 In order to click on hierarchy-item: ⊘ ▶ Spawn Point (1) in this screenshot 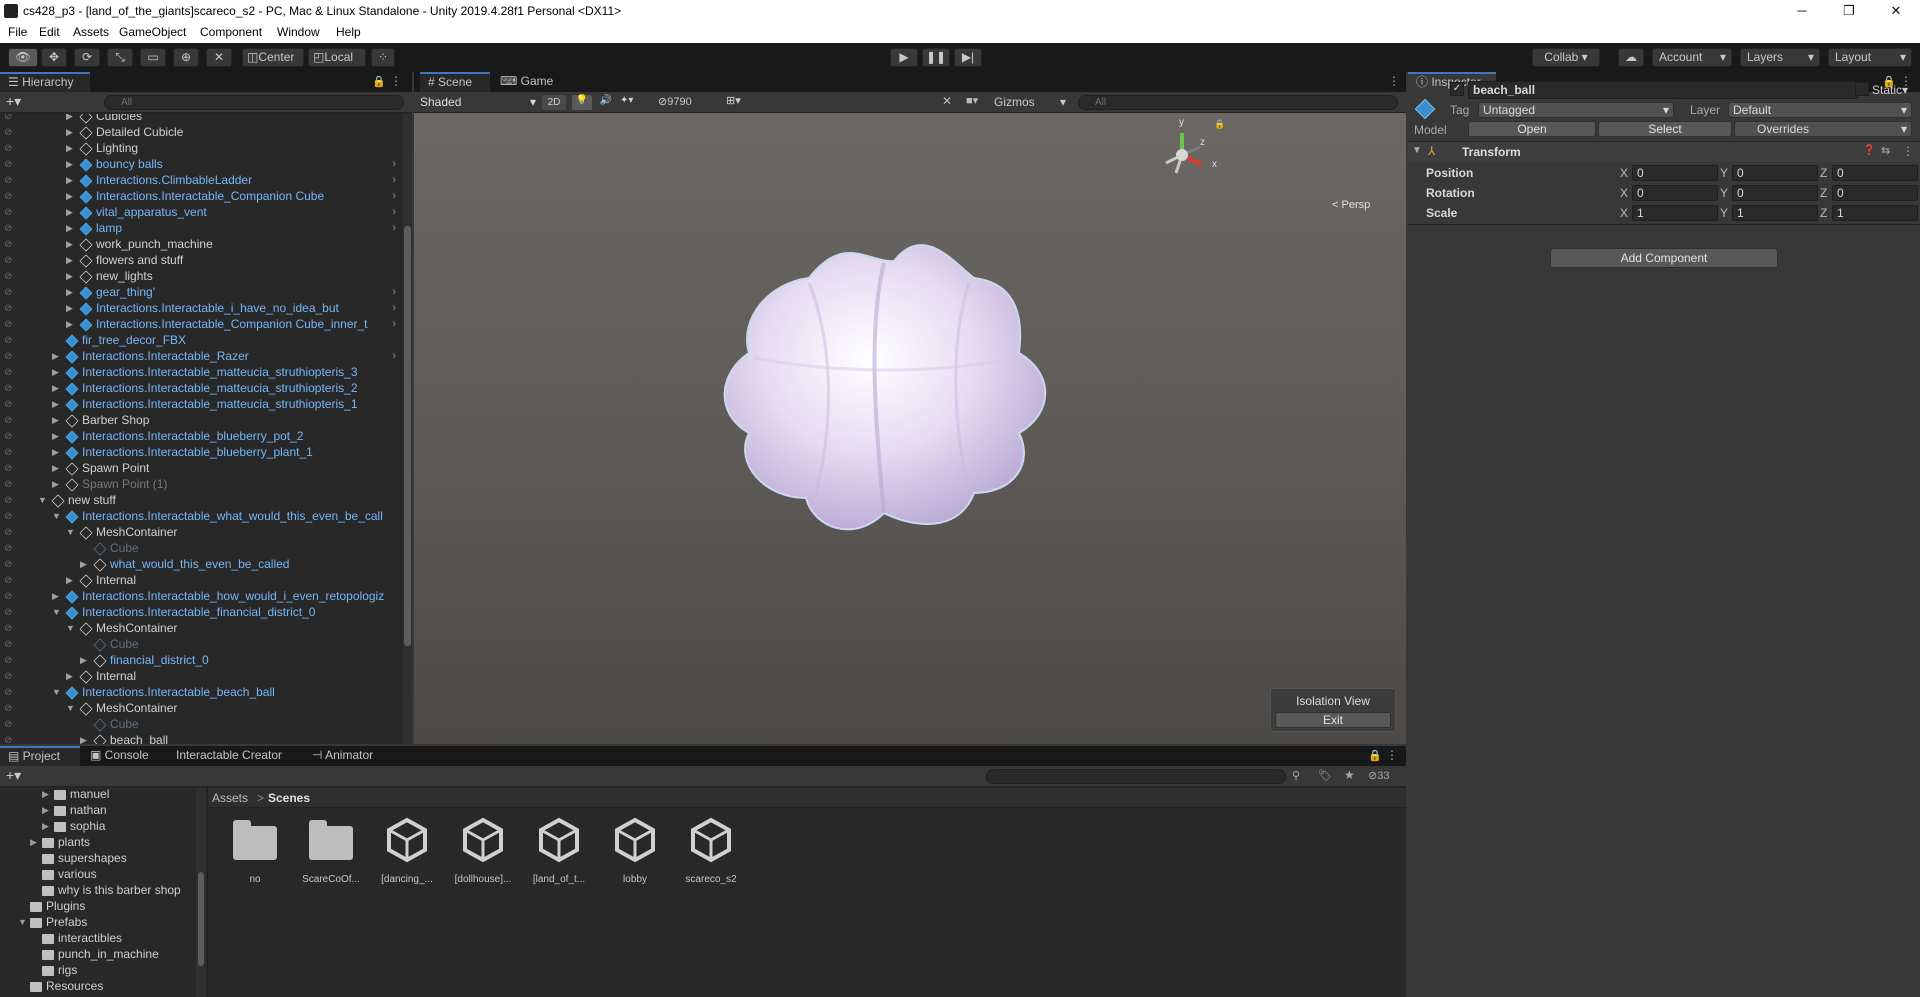, I will do `click(200, 485)`.